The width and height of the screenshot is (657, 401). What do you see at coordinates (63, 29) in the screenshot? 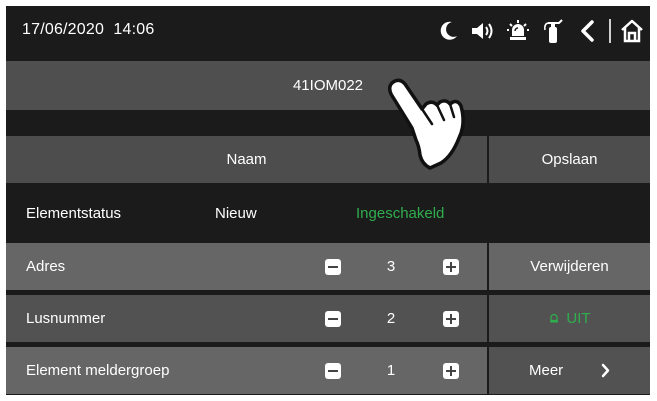
I see `date-text: 17/06/2020` at bounding box center [63, 29].